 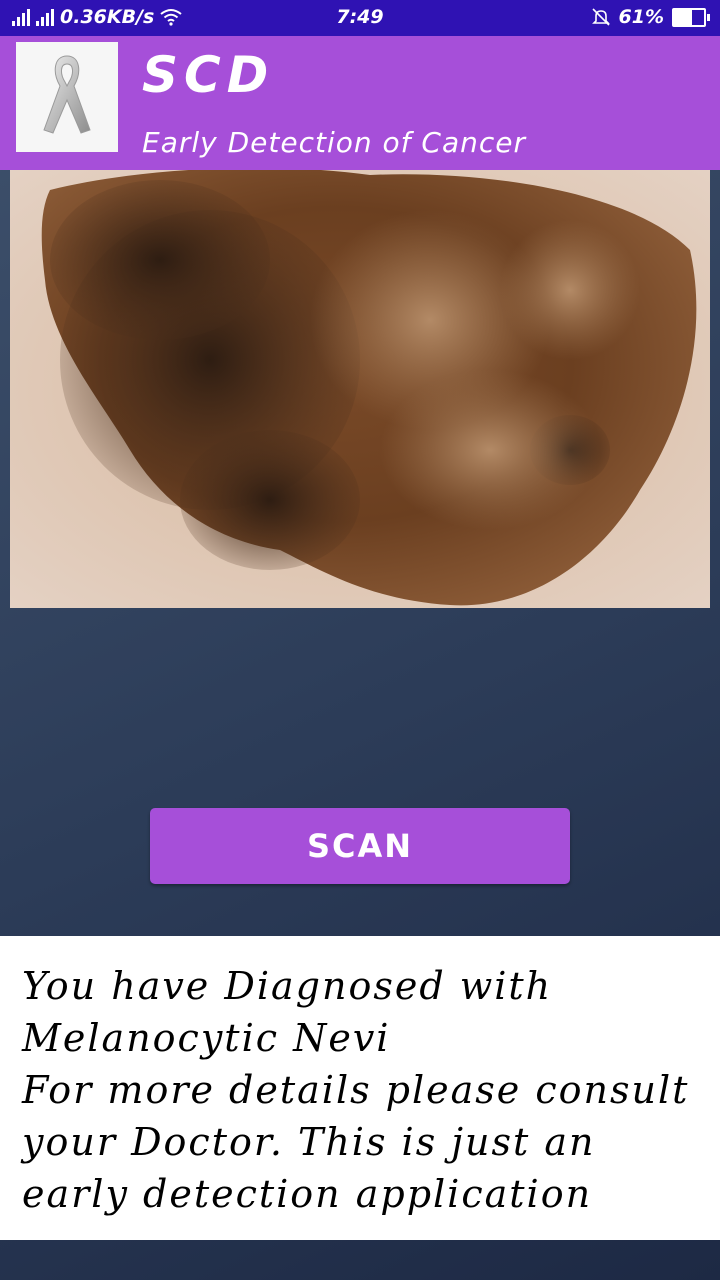 I want to click on mute-bell-icon, so click(x=600, y=17).